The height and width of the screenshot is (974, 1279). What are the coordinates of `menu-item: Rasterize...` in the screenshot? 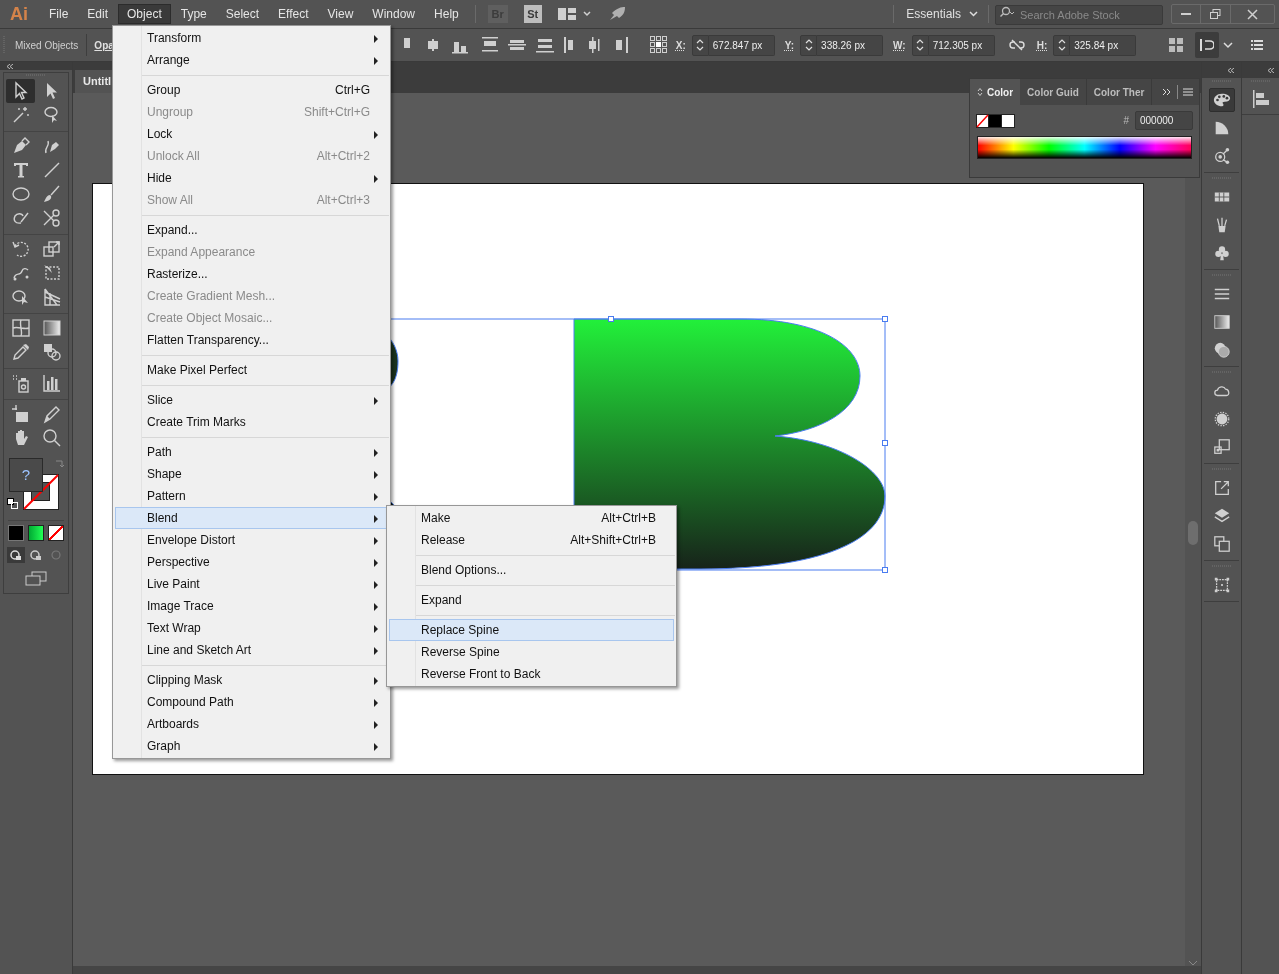 It's located at (251, 274).